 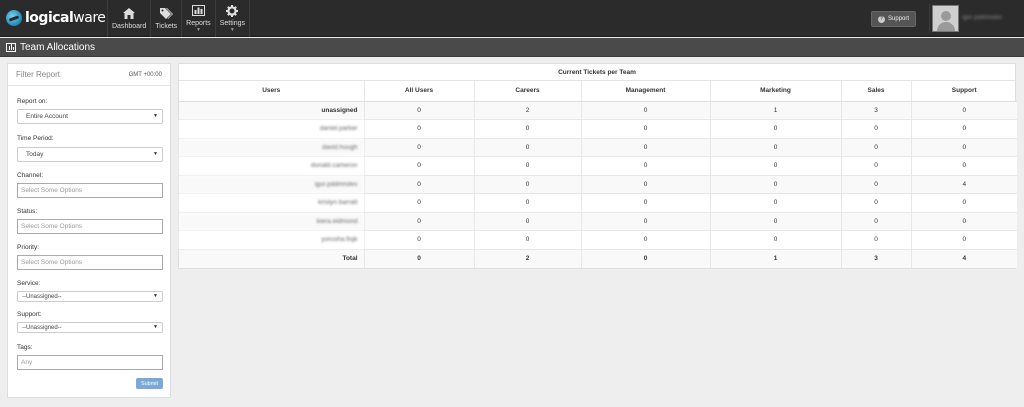 I want to click on total-cell: 4, so click(x=963, y=258).